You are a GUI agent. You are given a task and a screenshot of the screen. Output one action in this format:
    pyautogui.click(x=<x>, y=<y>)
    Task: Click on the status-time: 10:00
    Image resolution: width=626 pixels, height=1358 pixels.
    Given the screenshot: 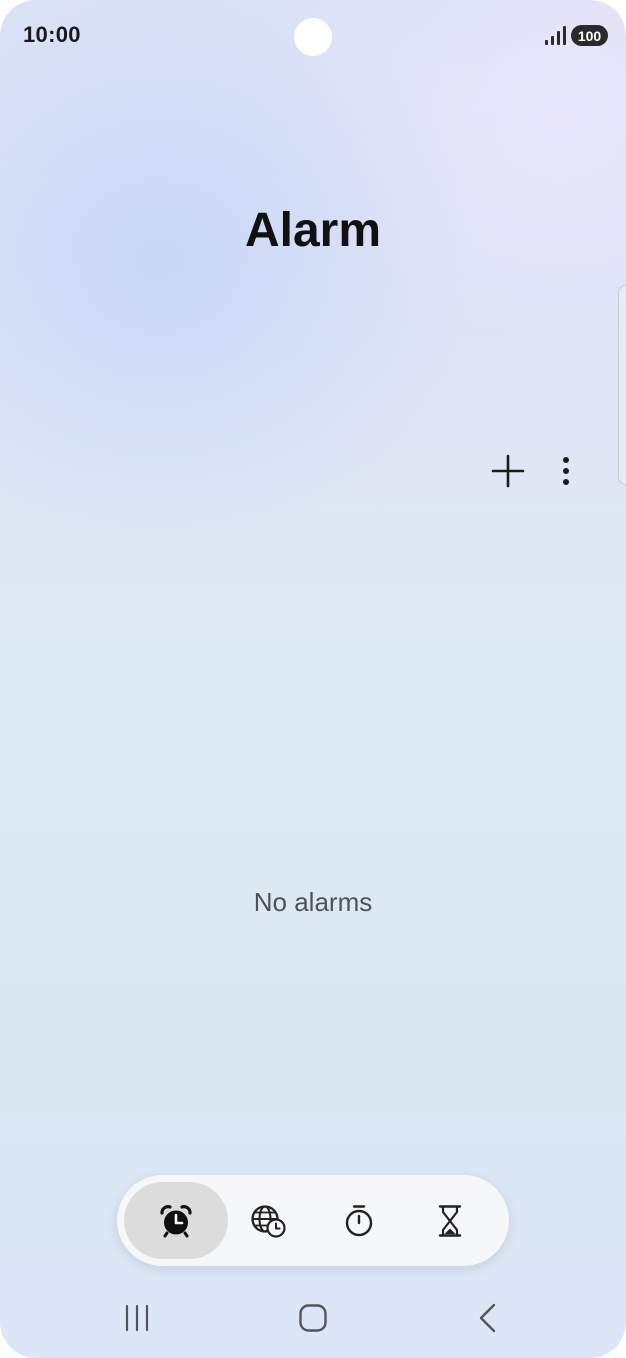 What is the action you would take?
    pyautogui.click(x=52, y=34)
    